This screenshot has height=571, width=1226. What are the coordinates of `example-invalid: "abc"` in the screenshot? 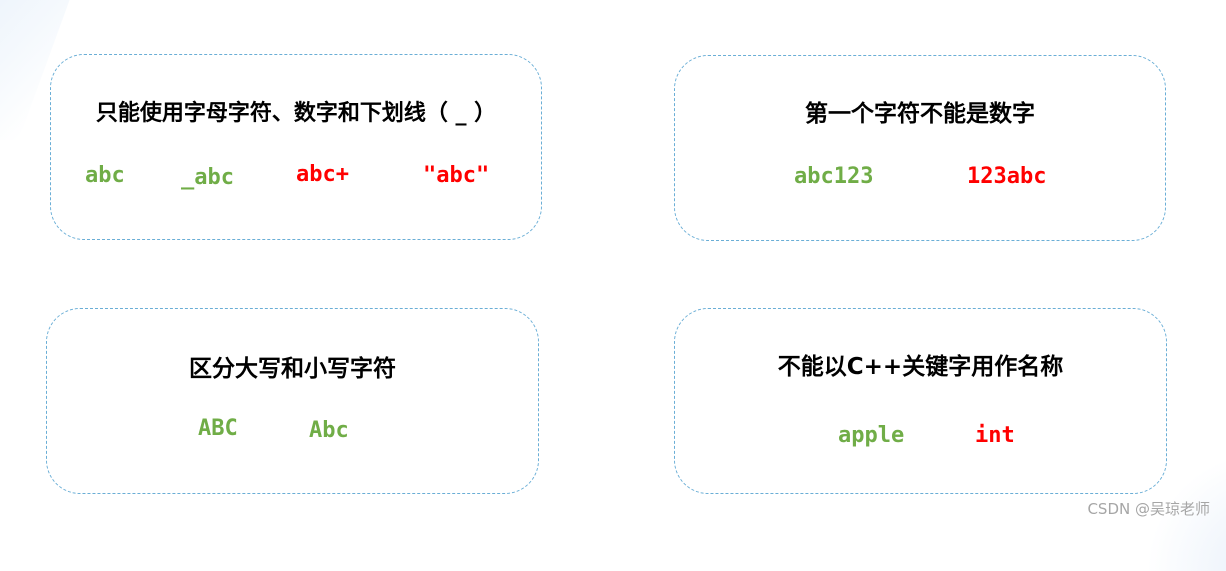 It's located at (456, 175).